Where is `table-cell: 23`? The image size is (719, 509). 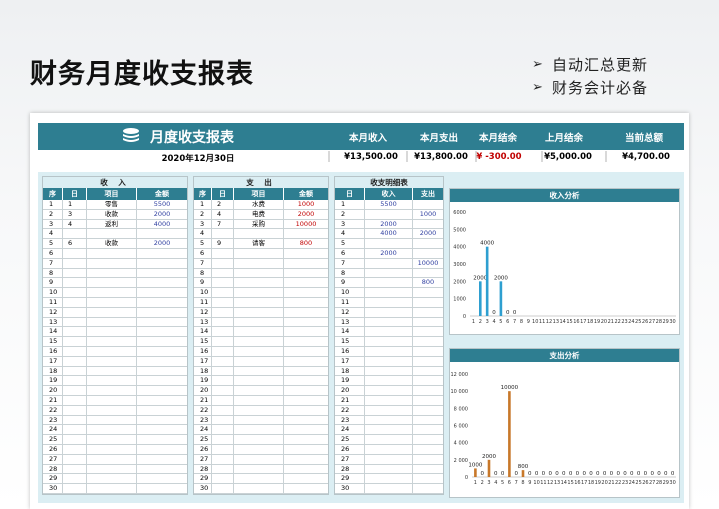
table-cell: 23 is located at coordinates (350, 420).